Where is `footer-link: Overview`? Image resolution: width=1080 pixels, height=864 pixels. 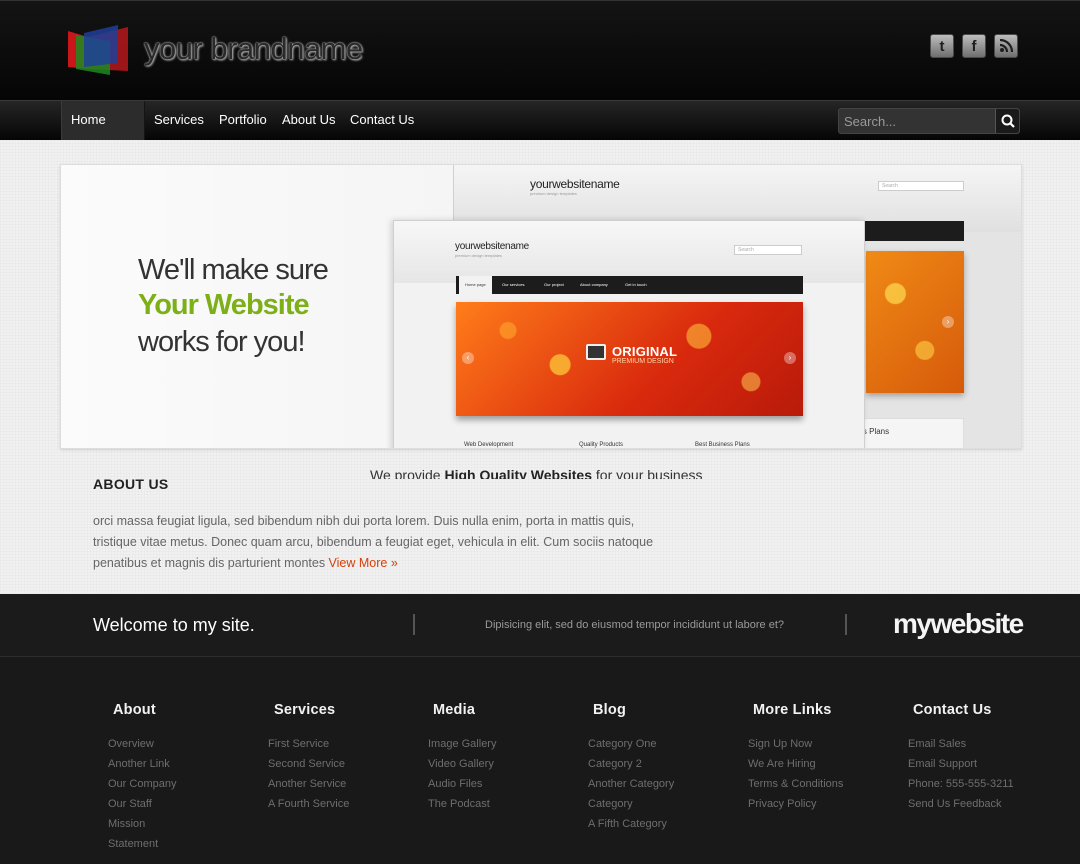 footer-link: Overview is located at coordinates (131, 744).